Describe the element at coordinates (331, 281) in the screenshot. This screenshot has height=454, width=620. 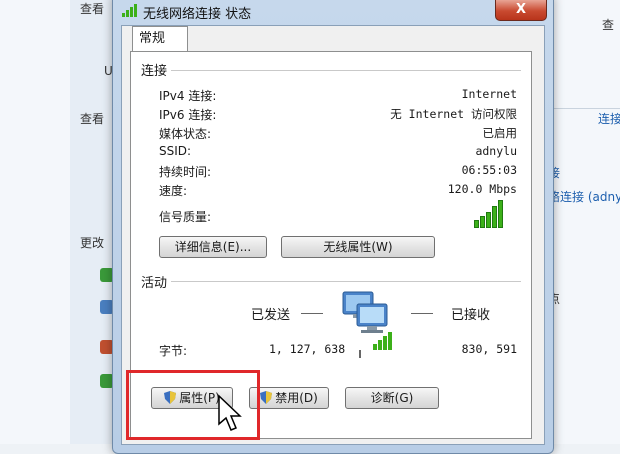
I see `activity-group-line` at that location.